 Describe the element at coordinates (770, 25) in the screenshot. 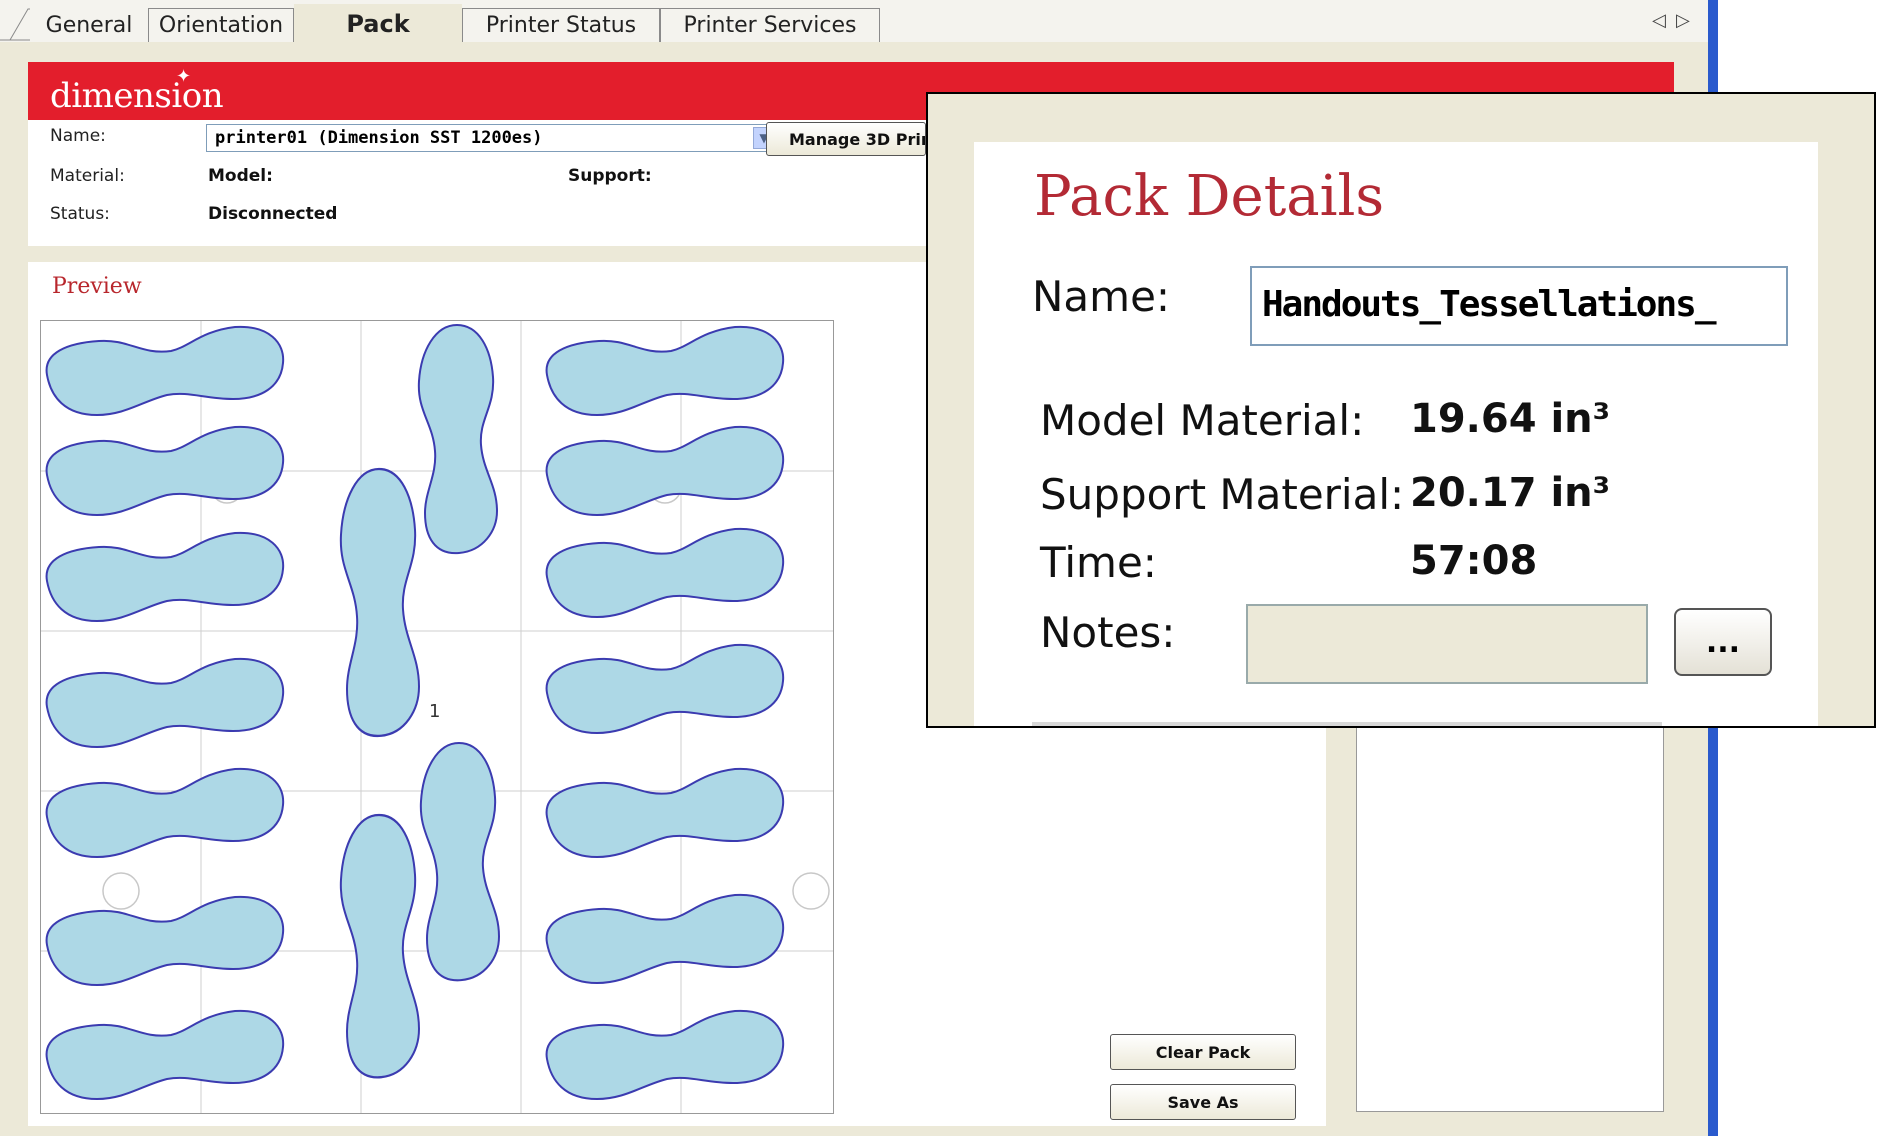

I see `tab-printer-services: Printer Services` at that location.